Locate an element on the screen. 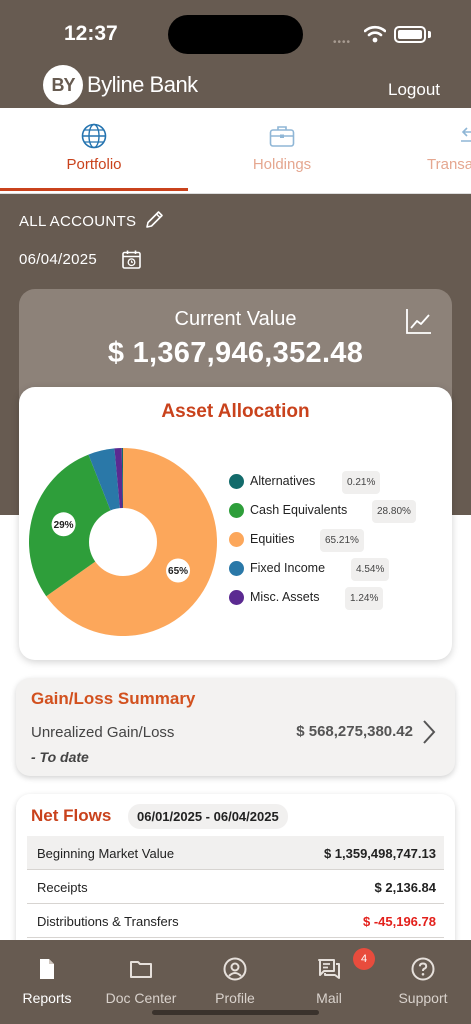  slice-label-equities: 65% is located at coordinates (178, 570).